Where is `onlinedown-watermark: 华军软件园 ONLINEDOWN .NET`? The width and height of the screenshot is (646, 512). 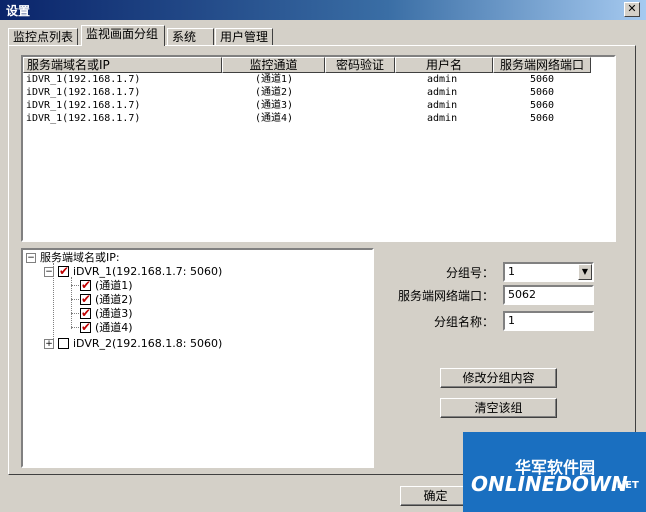 onlinedown-watermark: 华军软件园 ONLINEDOWN .NET is located at coordinates (554, 472).